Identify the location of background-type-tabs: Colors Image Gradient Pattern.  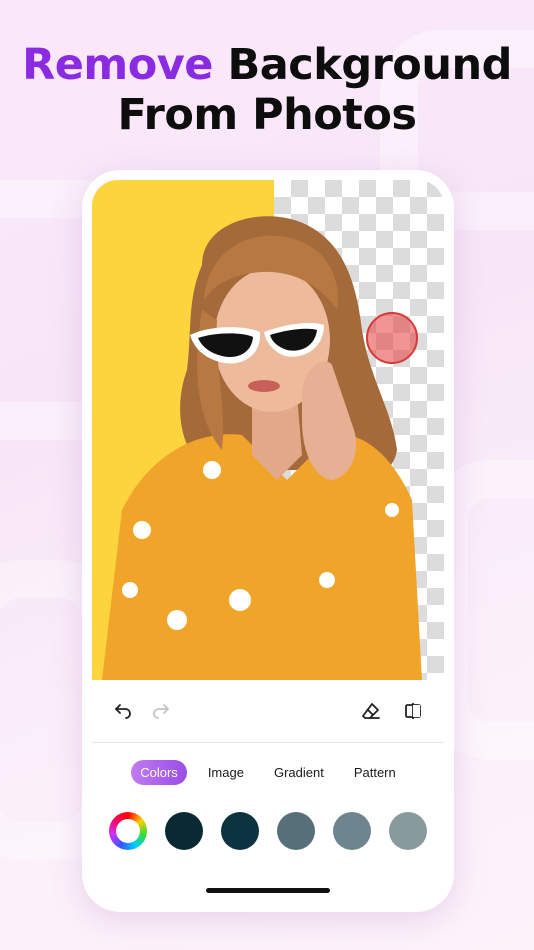
(268, 772).